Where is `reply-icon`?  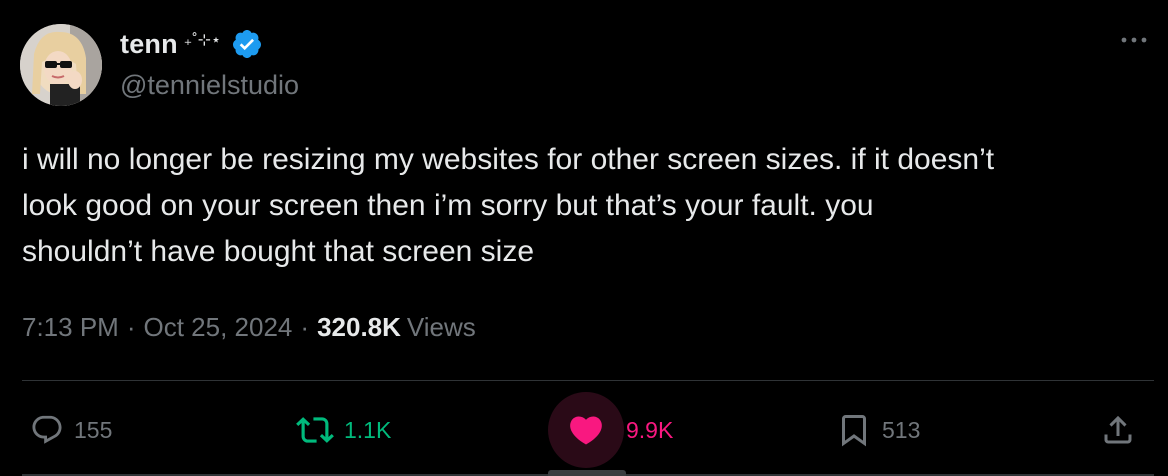
reply-icon is located at coordinates (47, 429).